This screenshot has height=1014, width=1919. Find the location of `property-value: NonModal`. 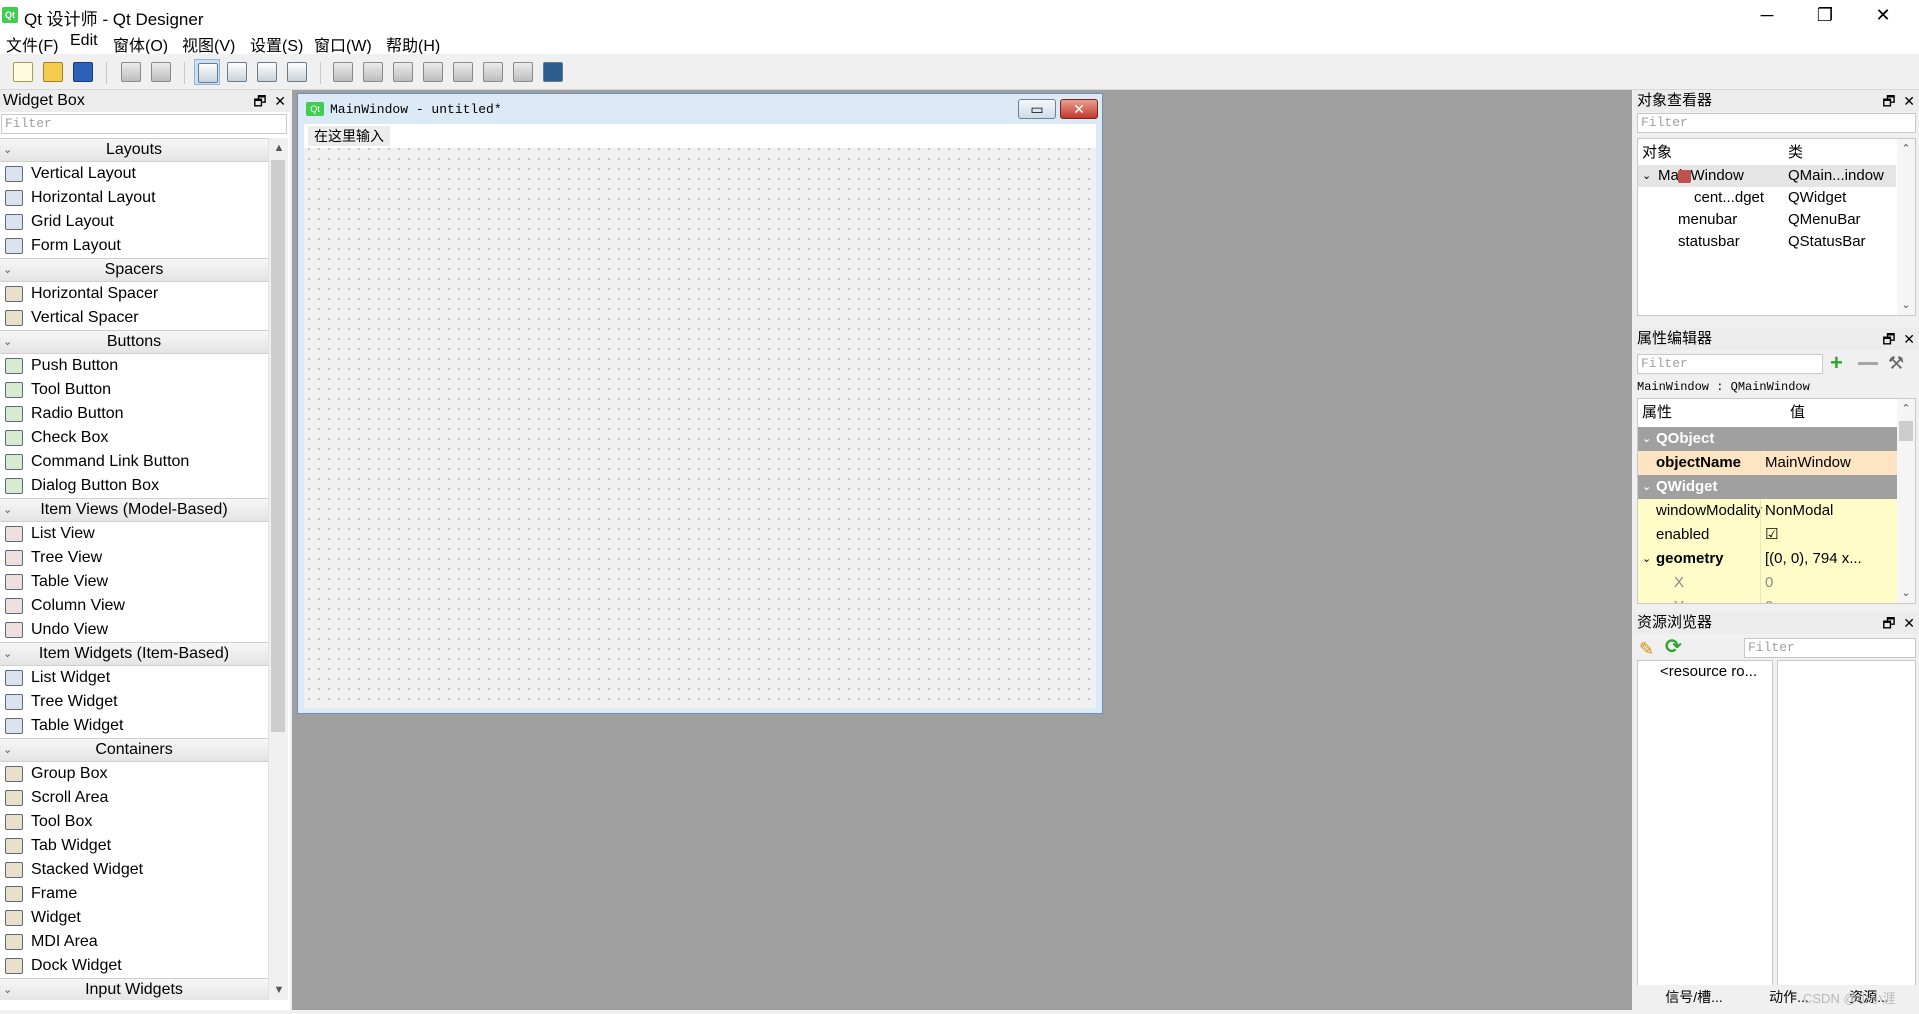

property-value: NonModal is located at coordinates (1829, 511).